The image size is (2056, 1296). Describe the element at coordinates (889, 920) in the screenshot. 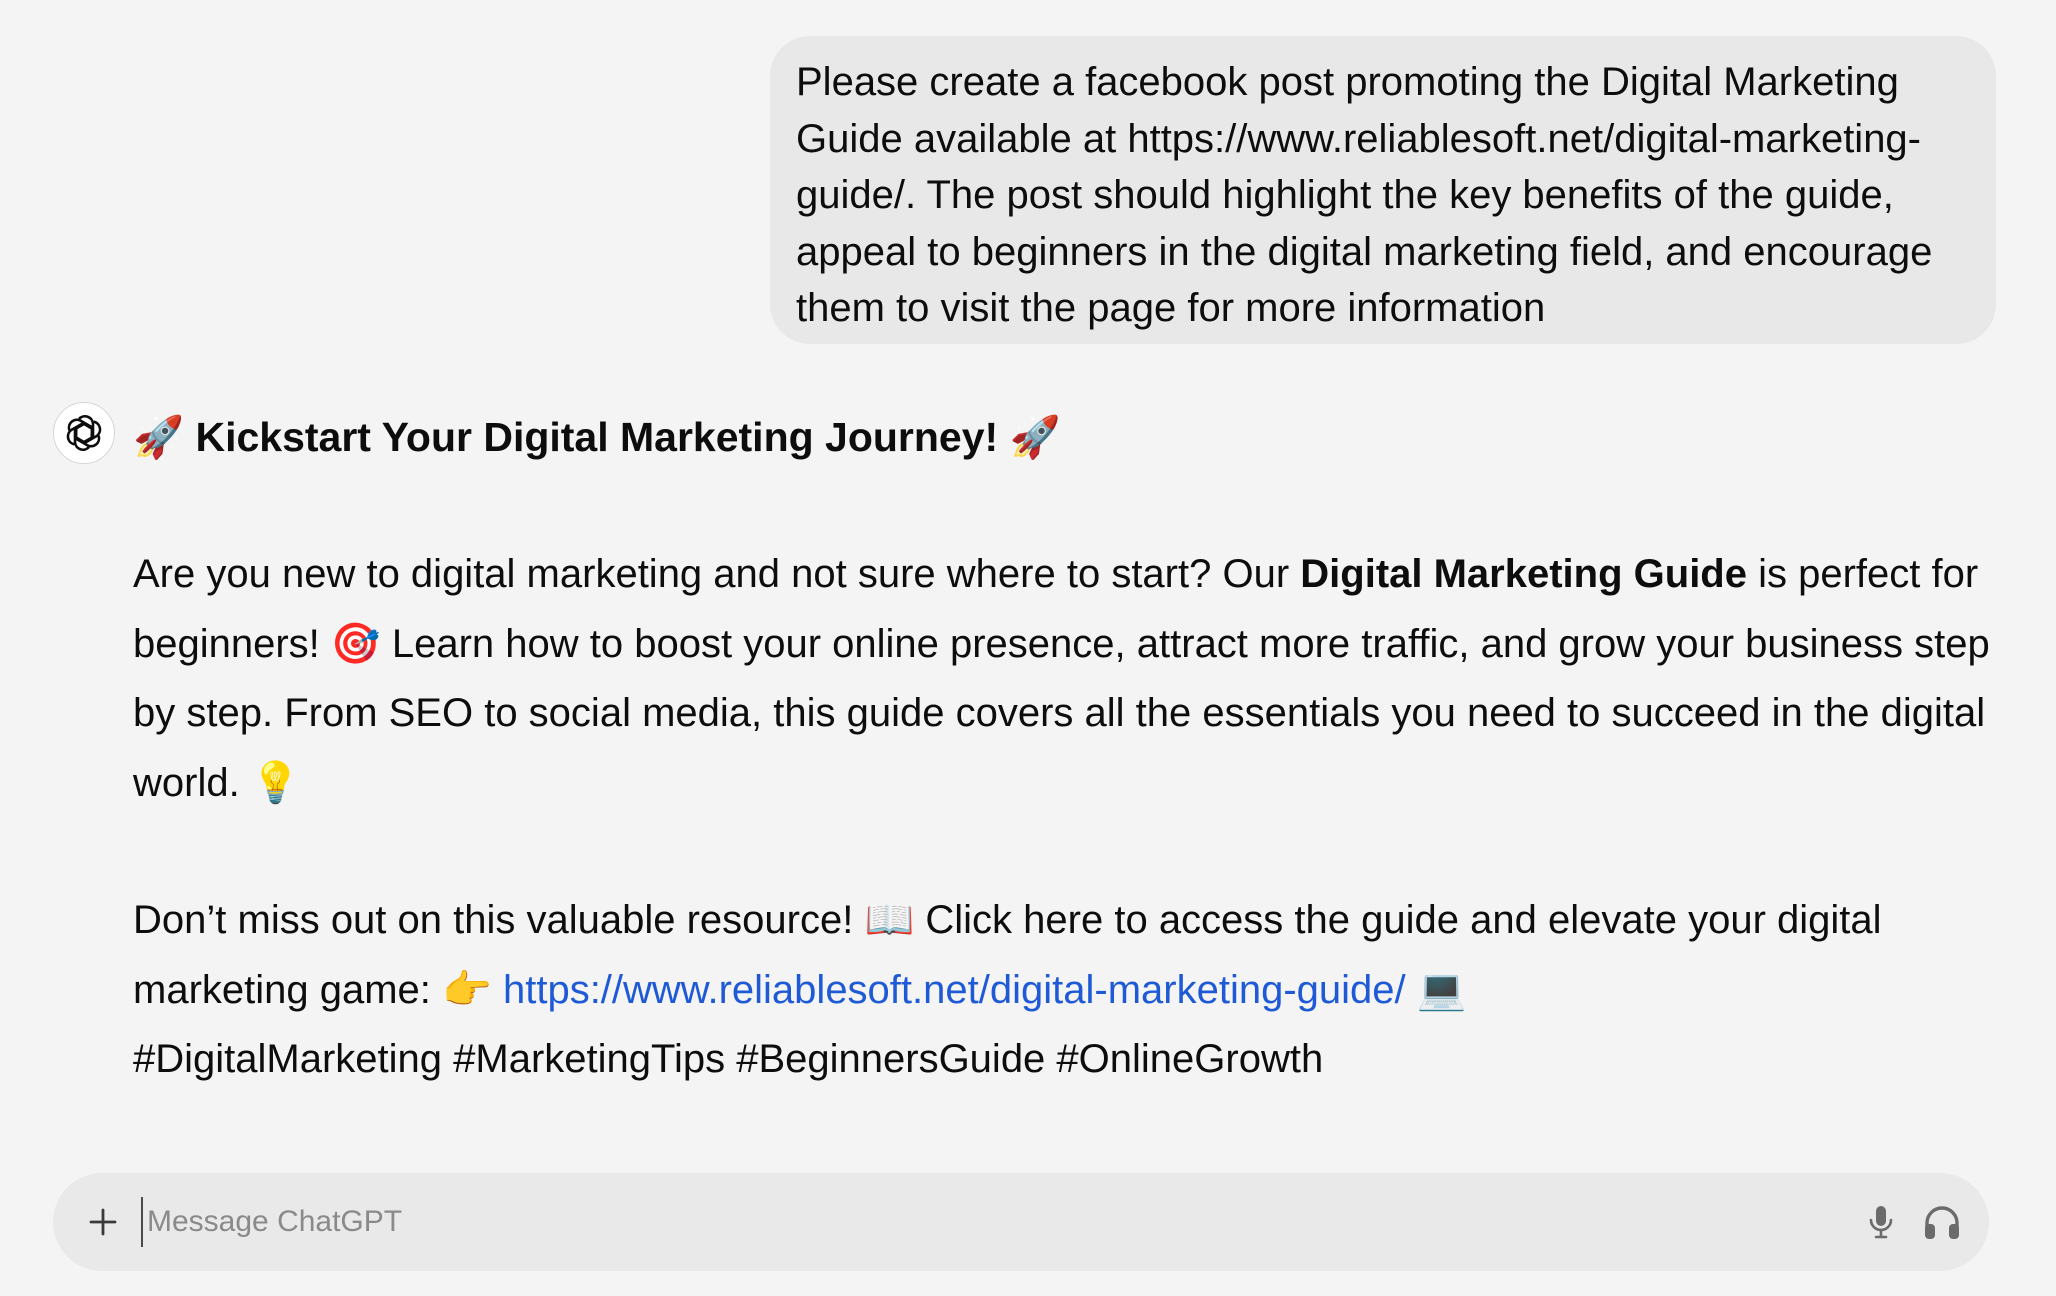

I see `book-icon: 📖` at that location.